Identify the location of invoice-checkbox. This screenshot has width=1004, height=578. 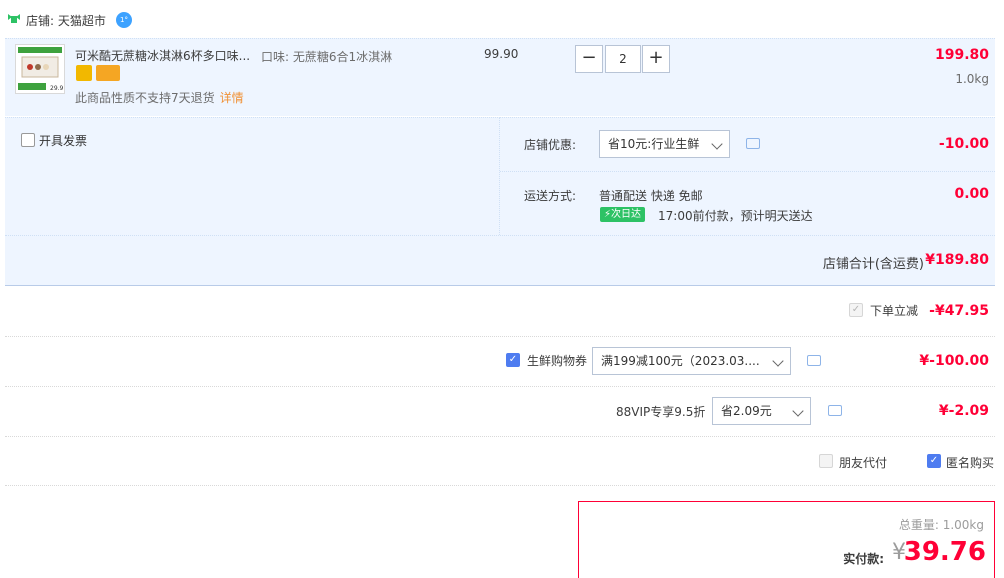
(28, 140).